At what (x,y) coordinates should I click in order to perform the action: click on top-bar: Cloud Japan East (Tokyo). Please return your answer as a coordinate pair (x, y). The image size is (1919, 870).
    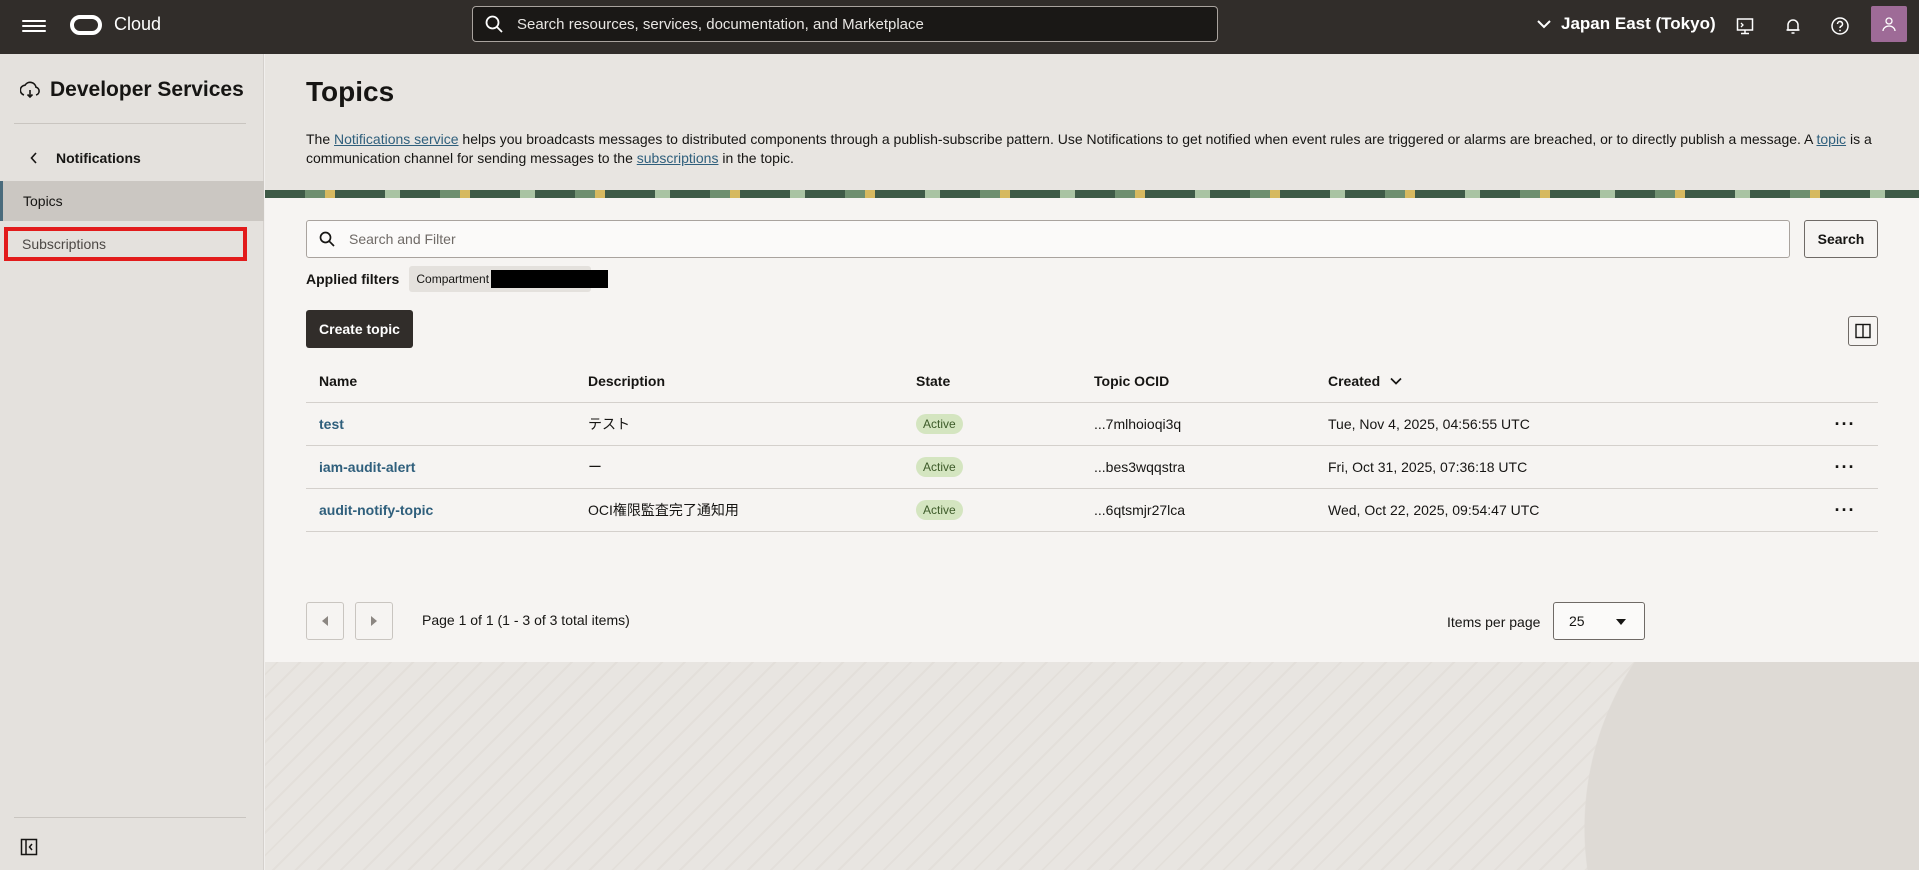
    Looking at the image, I should click on (959, 27).